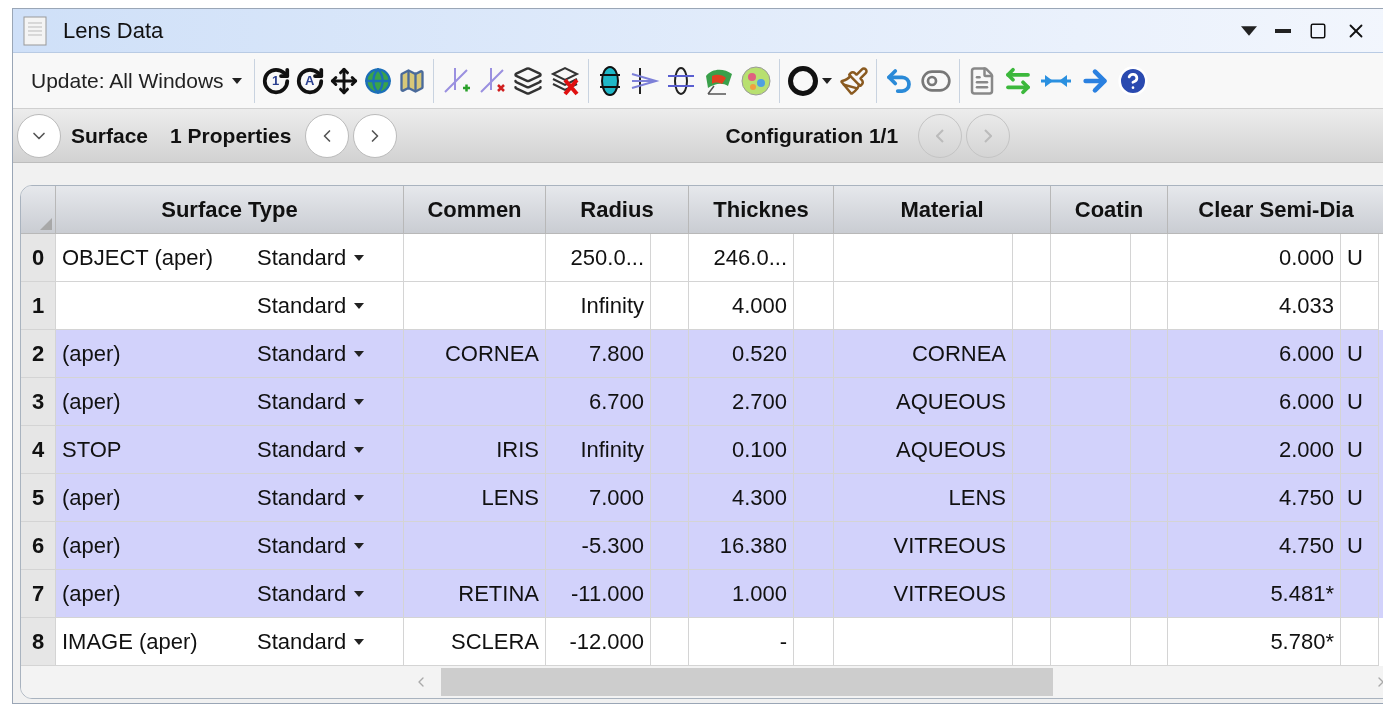 The height and width of the screenshot is (710, 1383). Describe the element at coordinates (110, 135) in the screenshot. I see `surface-label: Surface` at that location.